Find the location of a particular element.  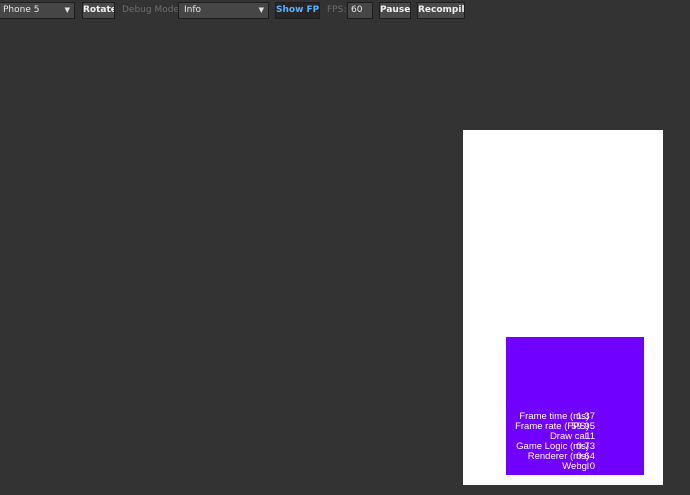

debug-mode-label: Debug Mode: is located at coordinates (152, 10).